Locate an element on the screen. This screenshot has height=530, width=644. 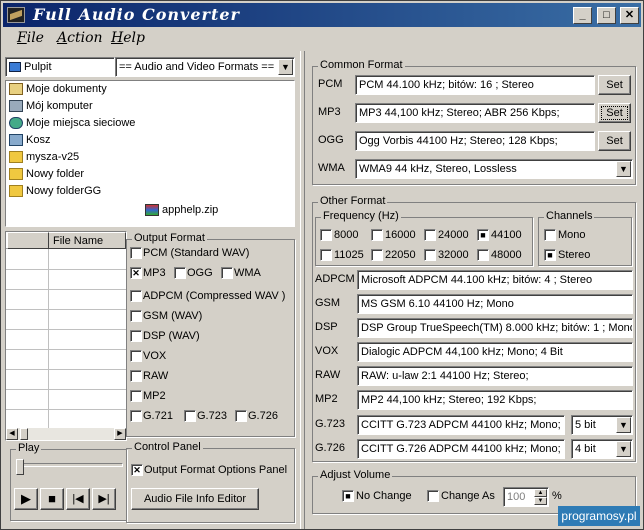
menu-help: Help is located at coordinates (128, 38).